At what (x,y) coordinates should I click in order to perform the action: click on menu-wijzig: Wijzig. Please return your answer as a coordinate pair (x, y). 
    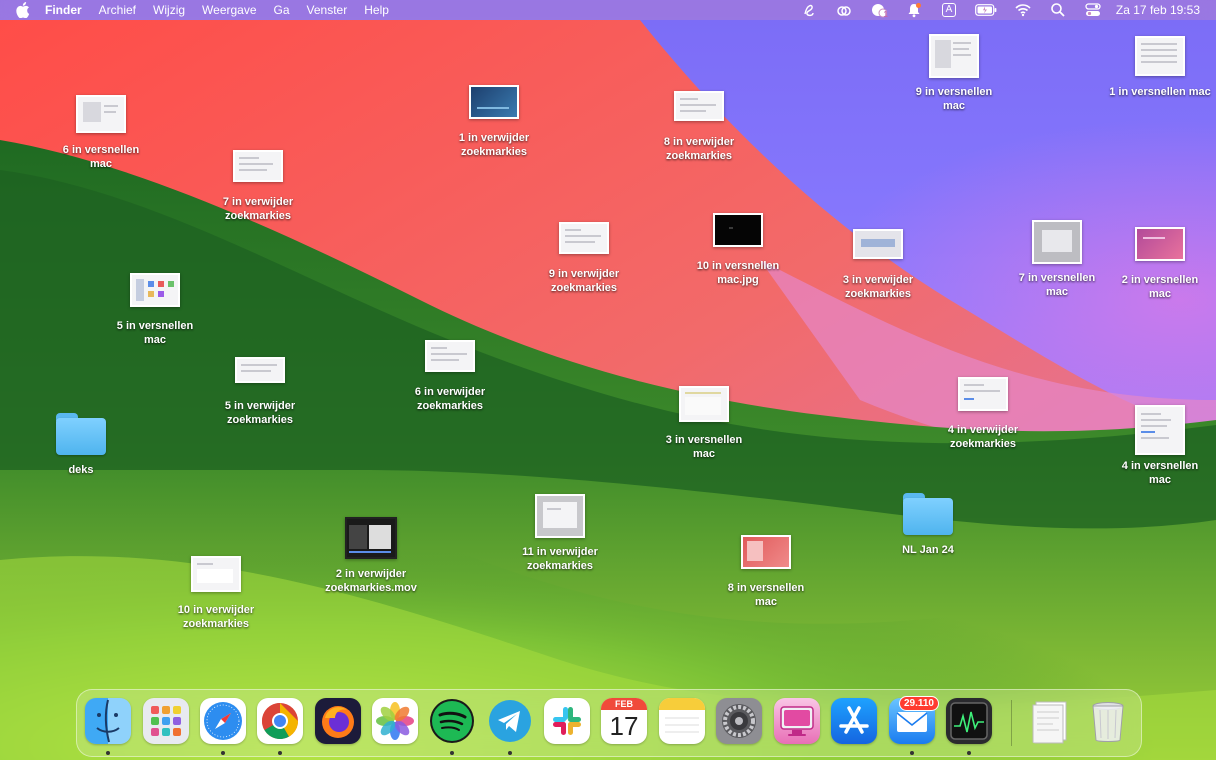
    Looking at the image, I should click on (169, 10).